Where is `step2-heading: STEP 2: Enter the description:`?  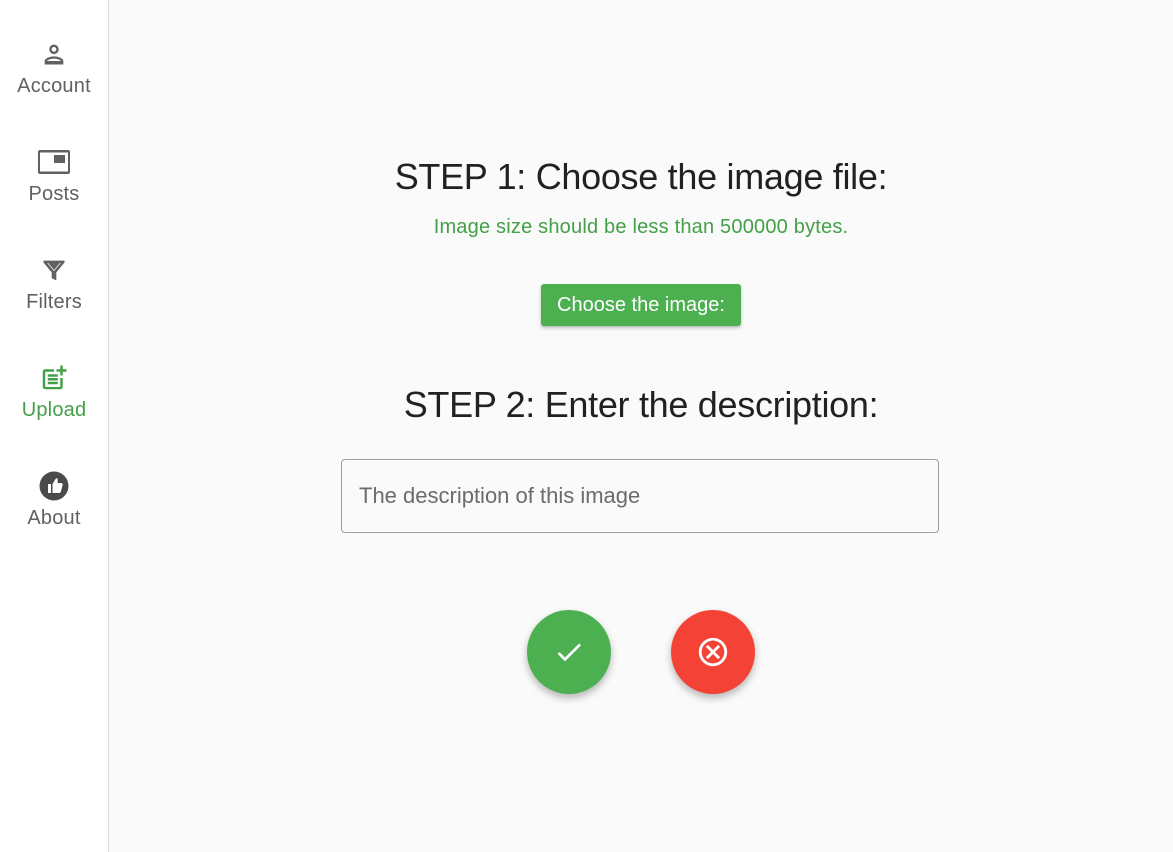
step2-heading: STEP 2: Enter the description: is located at coordinates (641, 404).